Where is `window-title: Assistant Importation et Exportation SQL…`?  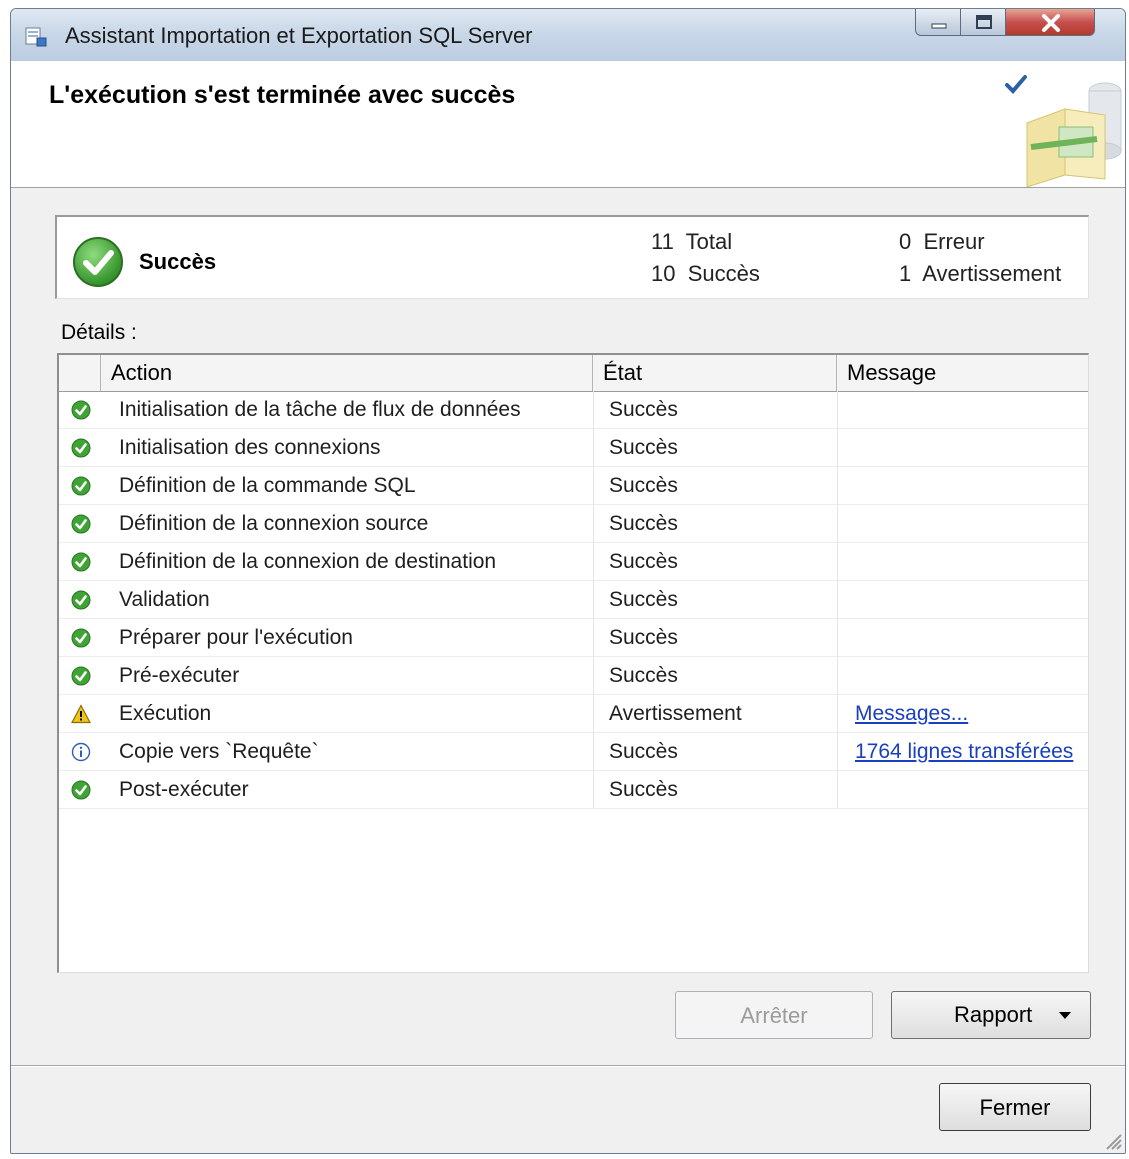
window-title: Assistant Importation et Exportation SQL… is located at coordinates (299, 35).